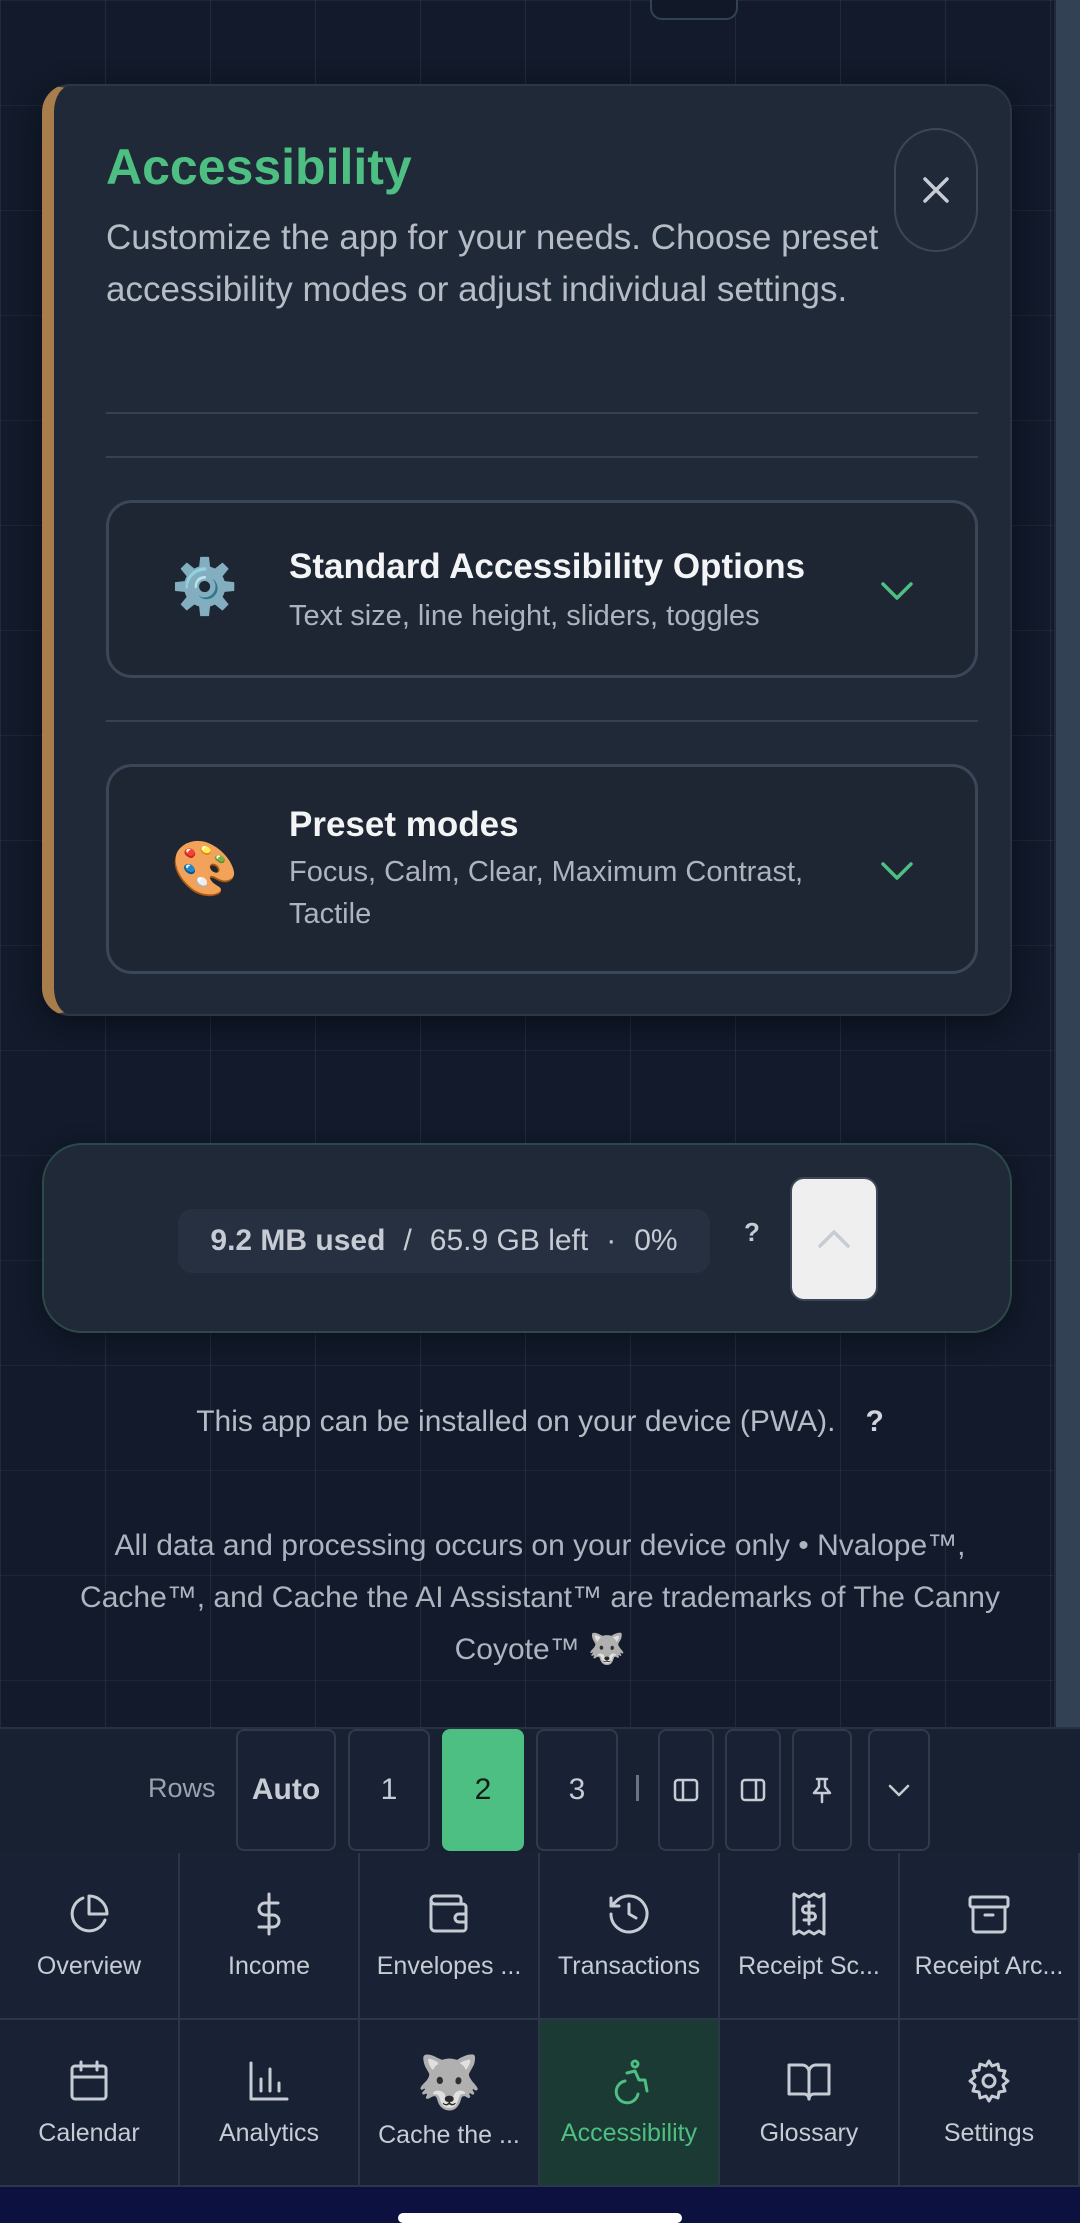  I want to click on storage-used: 9.2 MB used, so click(298, 1240).